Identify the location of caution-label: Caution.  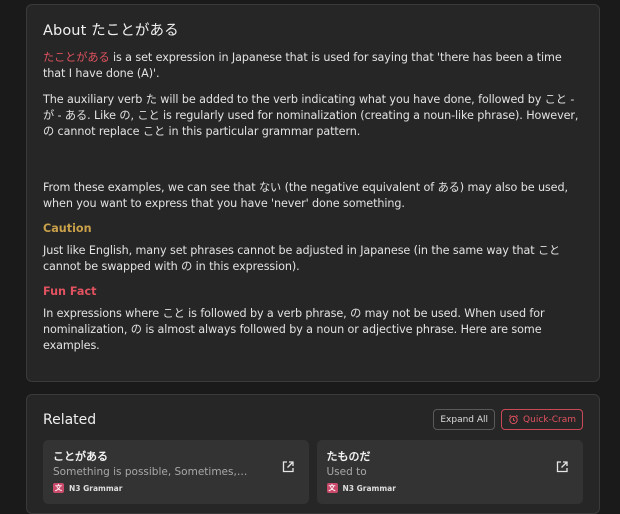
(67, 228).